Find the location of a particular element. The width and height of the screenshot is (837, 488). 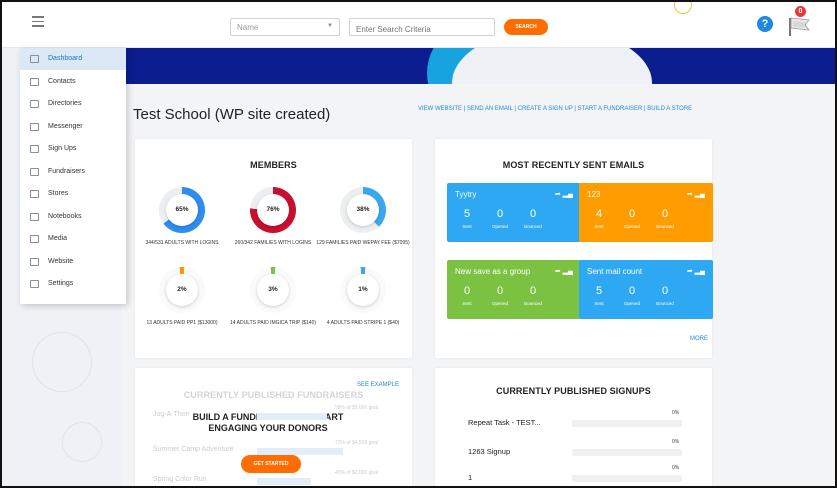

fundraiser-example-name: Jog-A-Thon is located at coordinates (171, 414).